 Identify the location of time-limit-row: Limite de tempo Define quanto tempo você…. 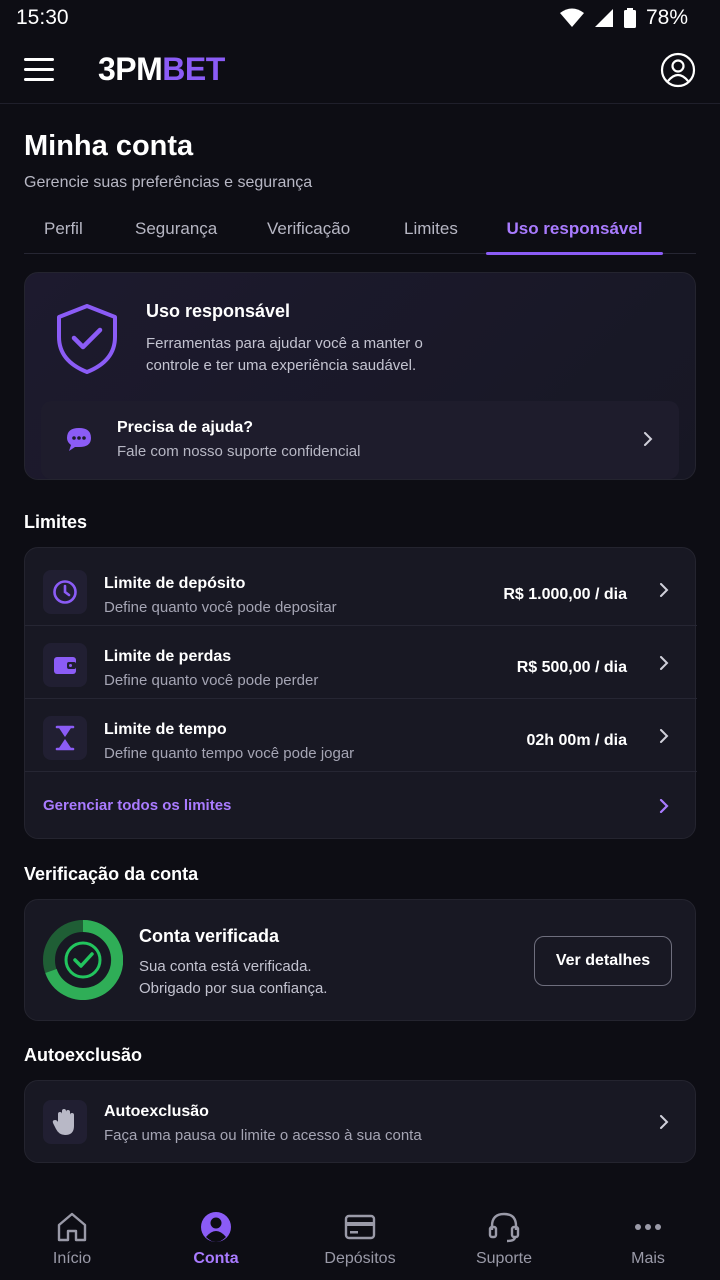
(361, 735).